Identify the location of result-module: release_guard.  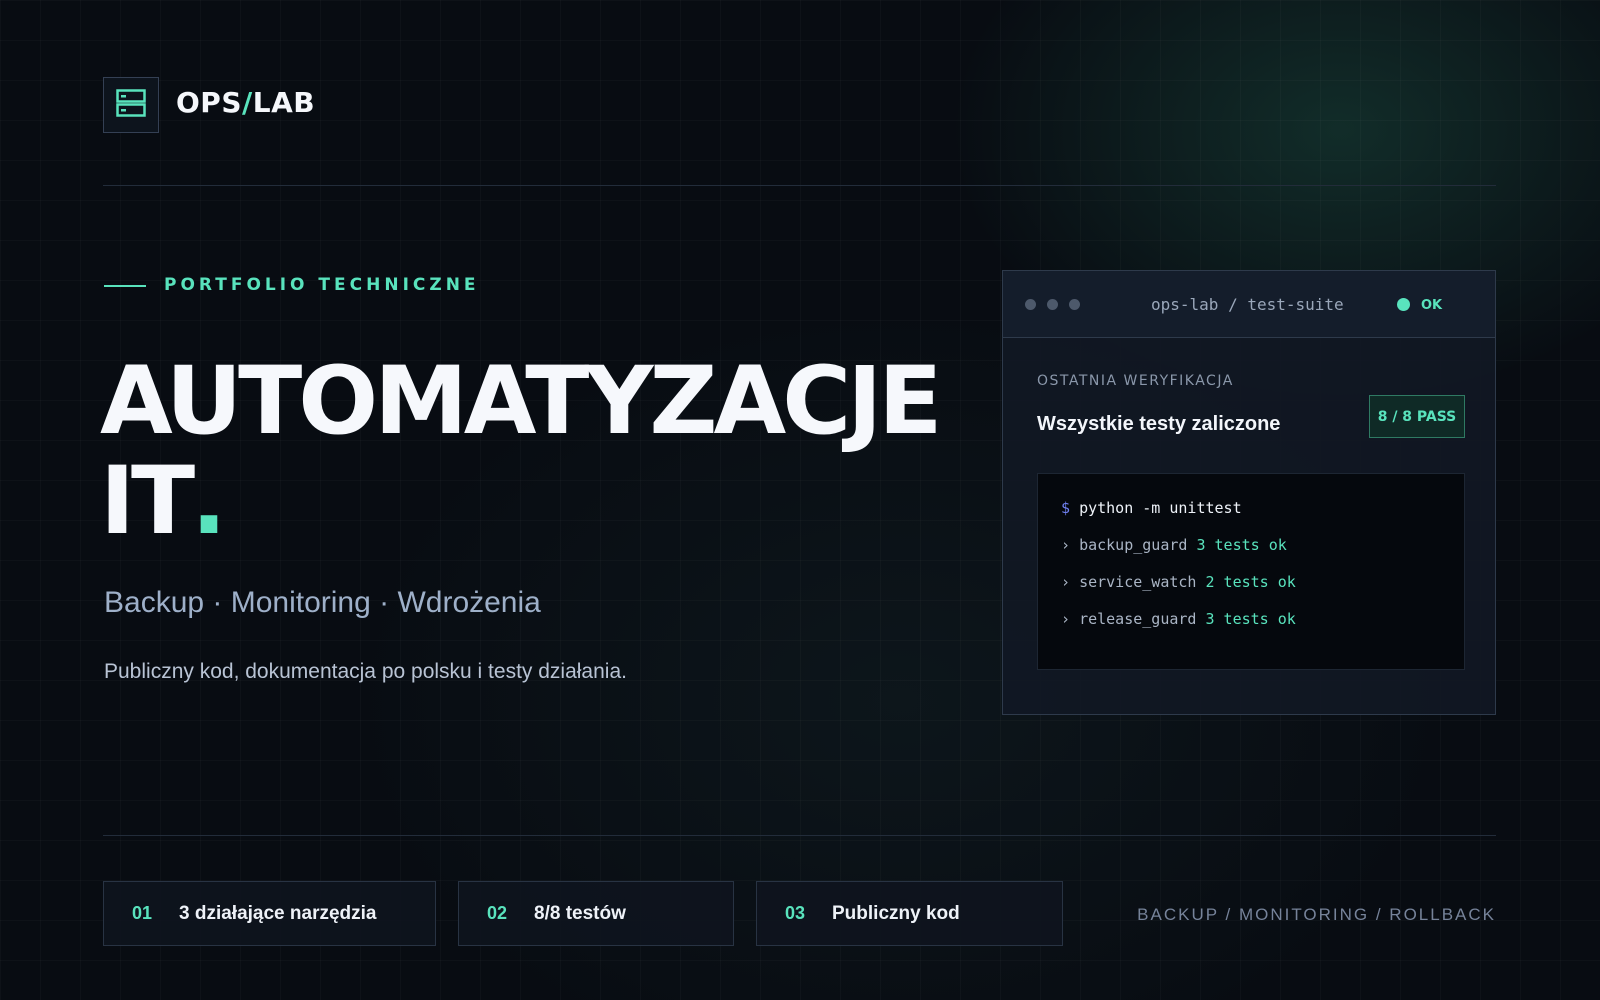
(1138, 619).